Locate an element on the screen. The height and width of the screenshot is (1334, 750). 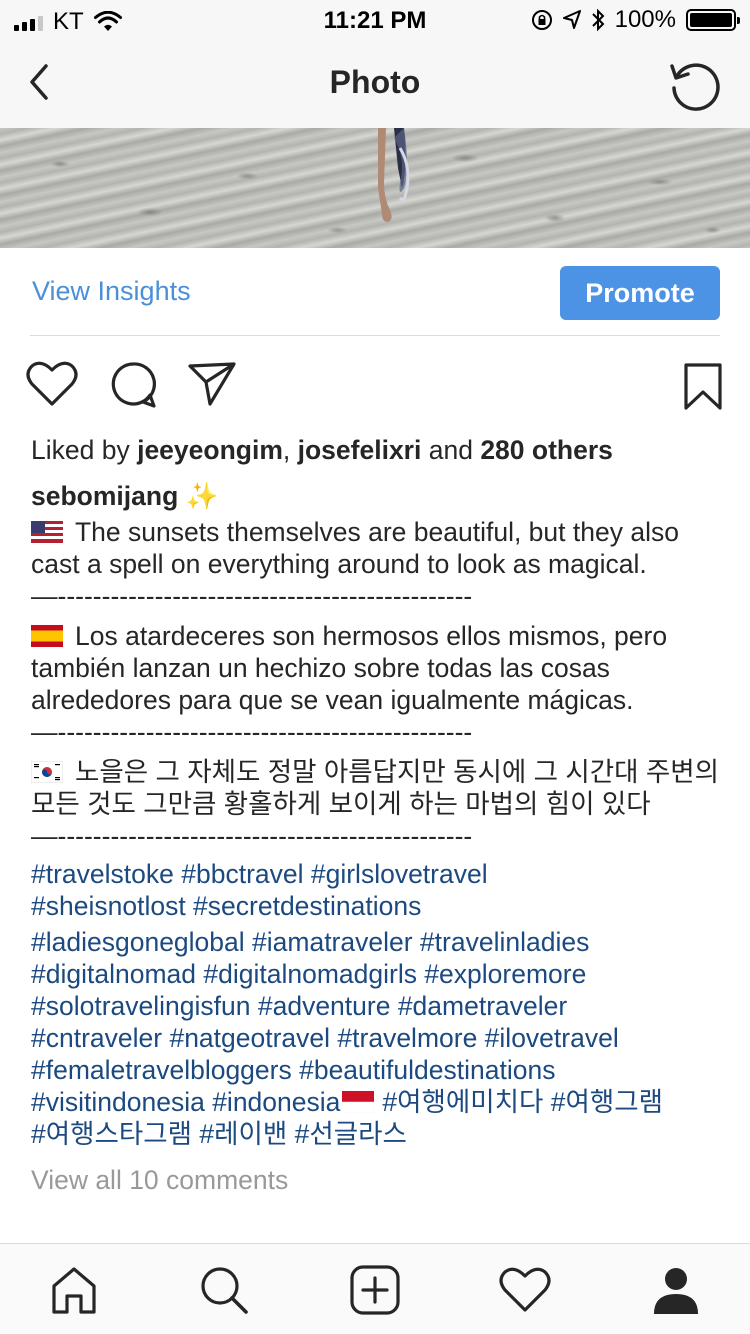
heart-icon is located at coordinates (52, 384).